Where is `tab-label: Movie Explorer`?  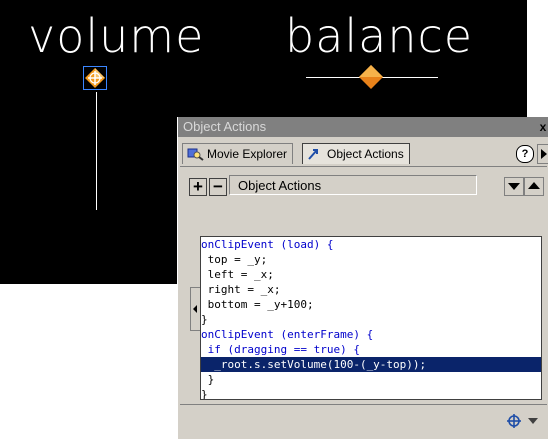
tab-label: Movie Explorer is located at coordinates (247, 154).